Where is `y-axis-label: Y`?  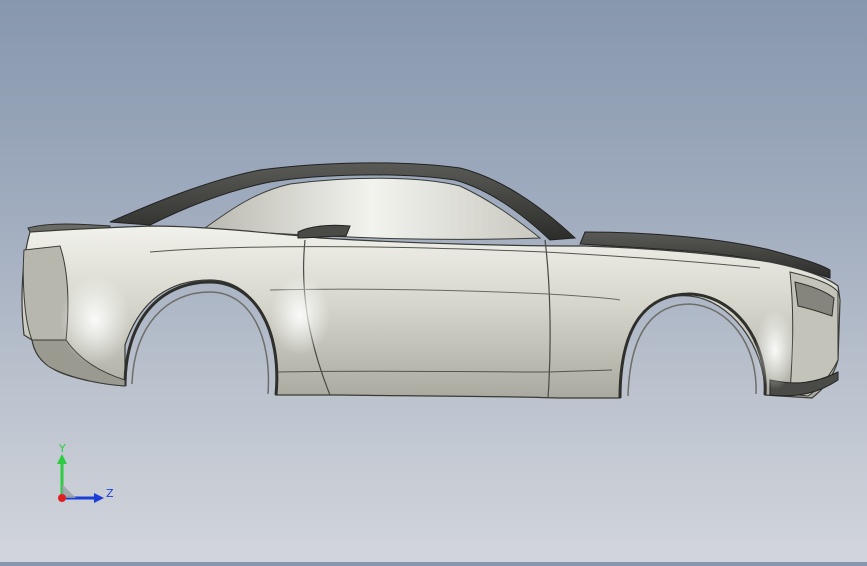
y-axis-label: Y is located at coordinates (62, 448).